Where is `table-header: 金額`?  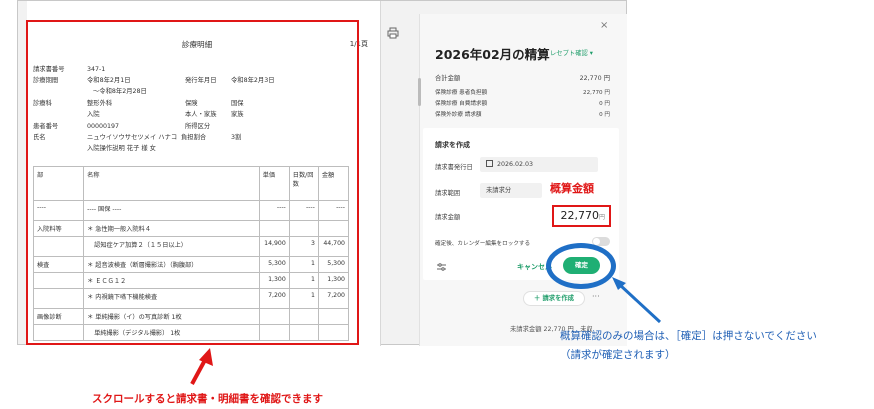
table-header: 金額 is located at coordinates (333, 183).